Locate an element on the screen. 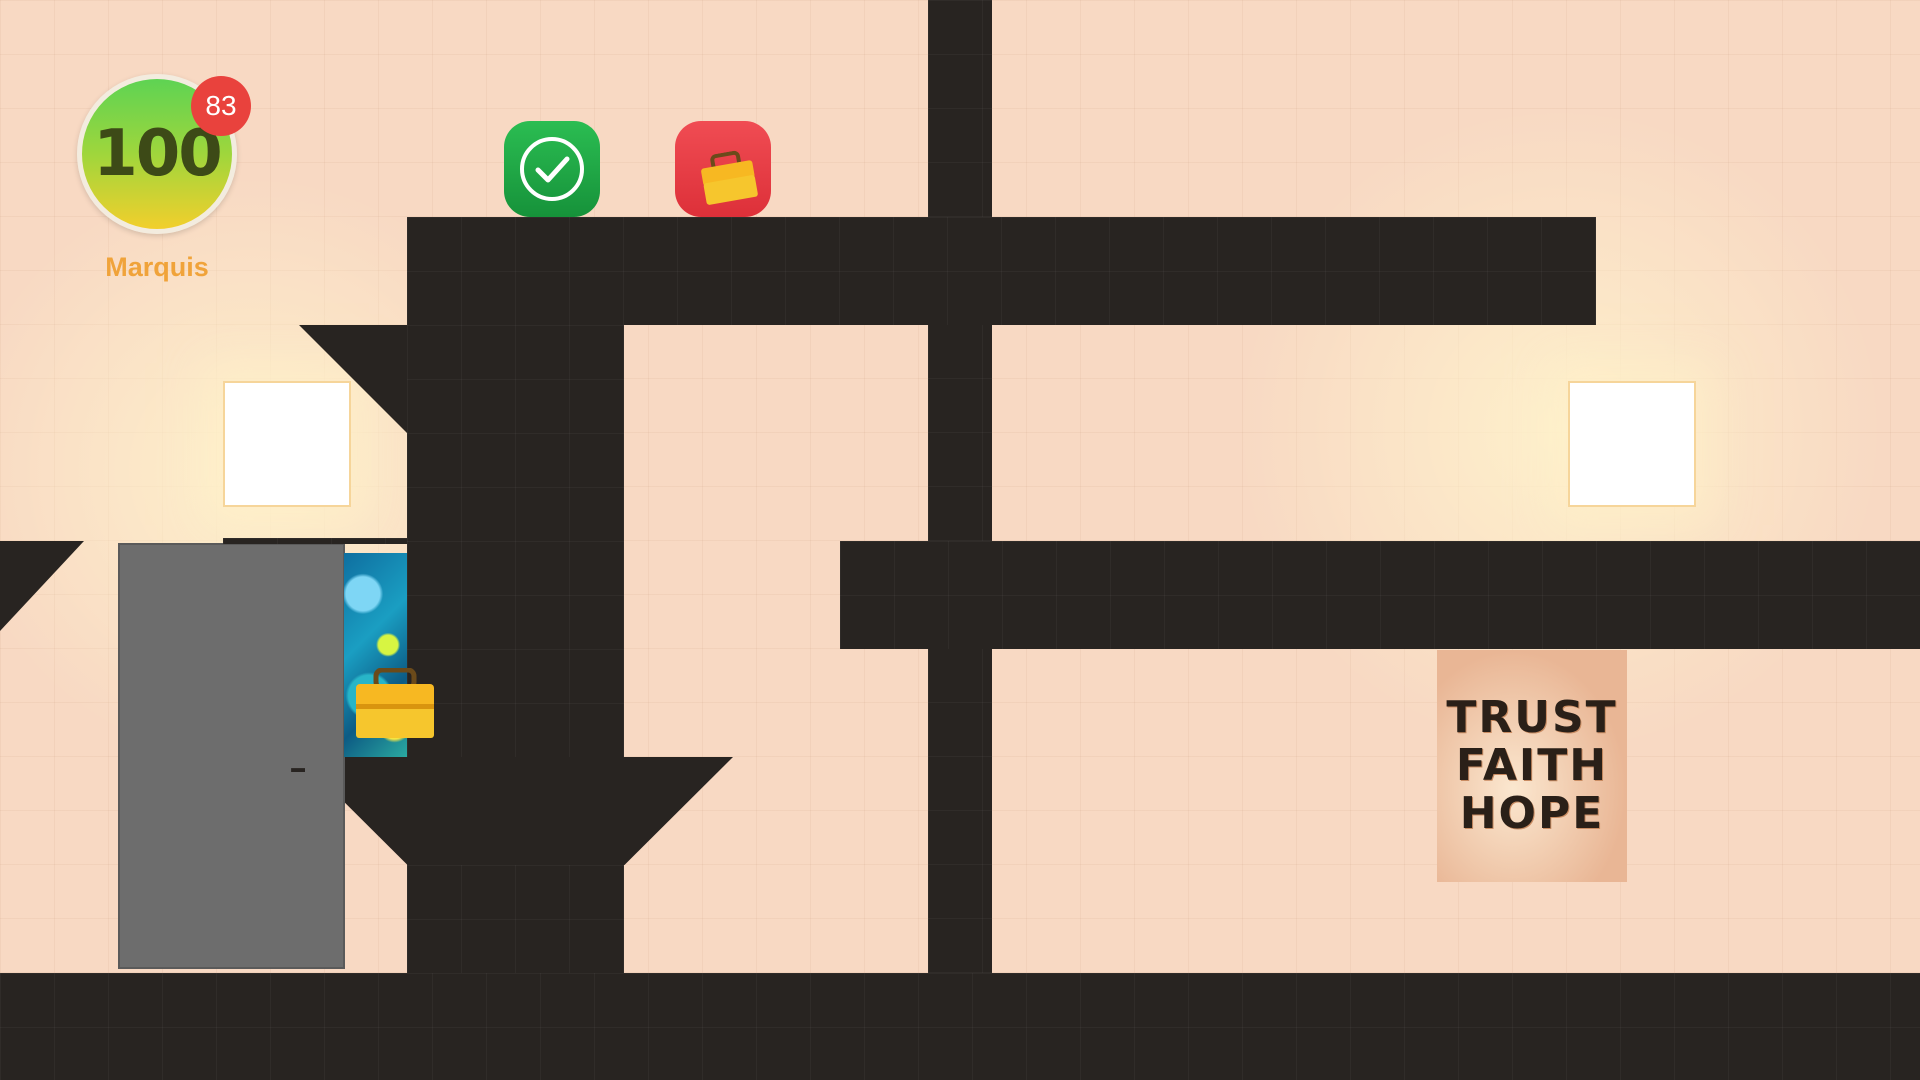 This screenshot has width=1920, height=1080. top-ledge is located at coordinates (1001, 271).